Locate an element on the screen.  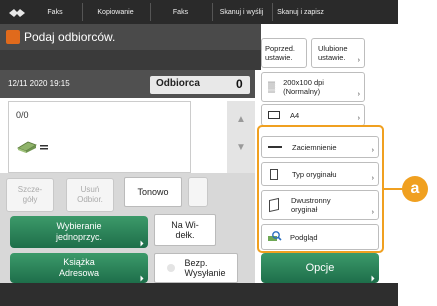
one-touch-label-line1: Wybieranie is located at coordinates (79, 226).